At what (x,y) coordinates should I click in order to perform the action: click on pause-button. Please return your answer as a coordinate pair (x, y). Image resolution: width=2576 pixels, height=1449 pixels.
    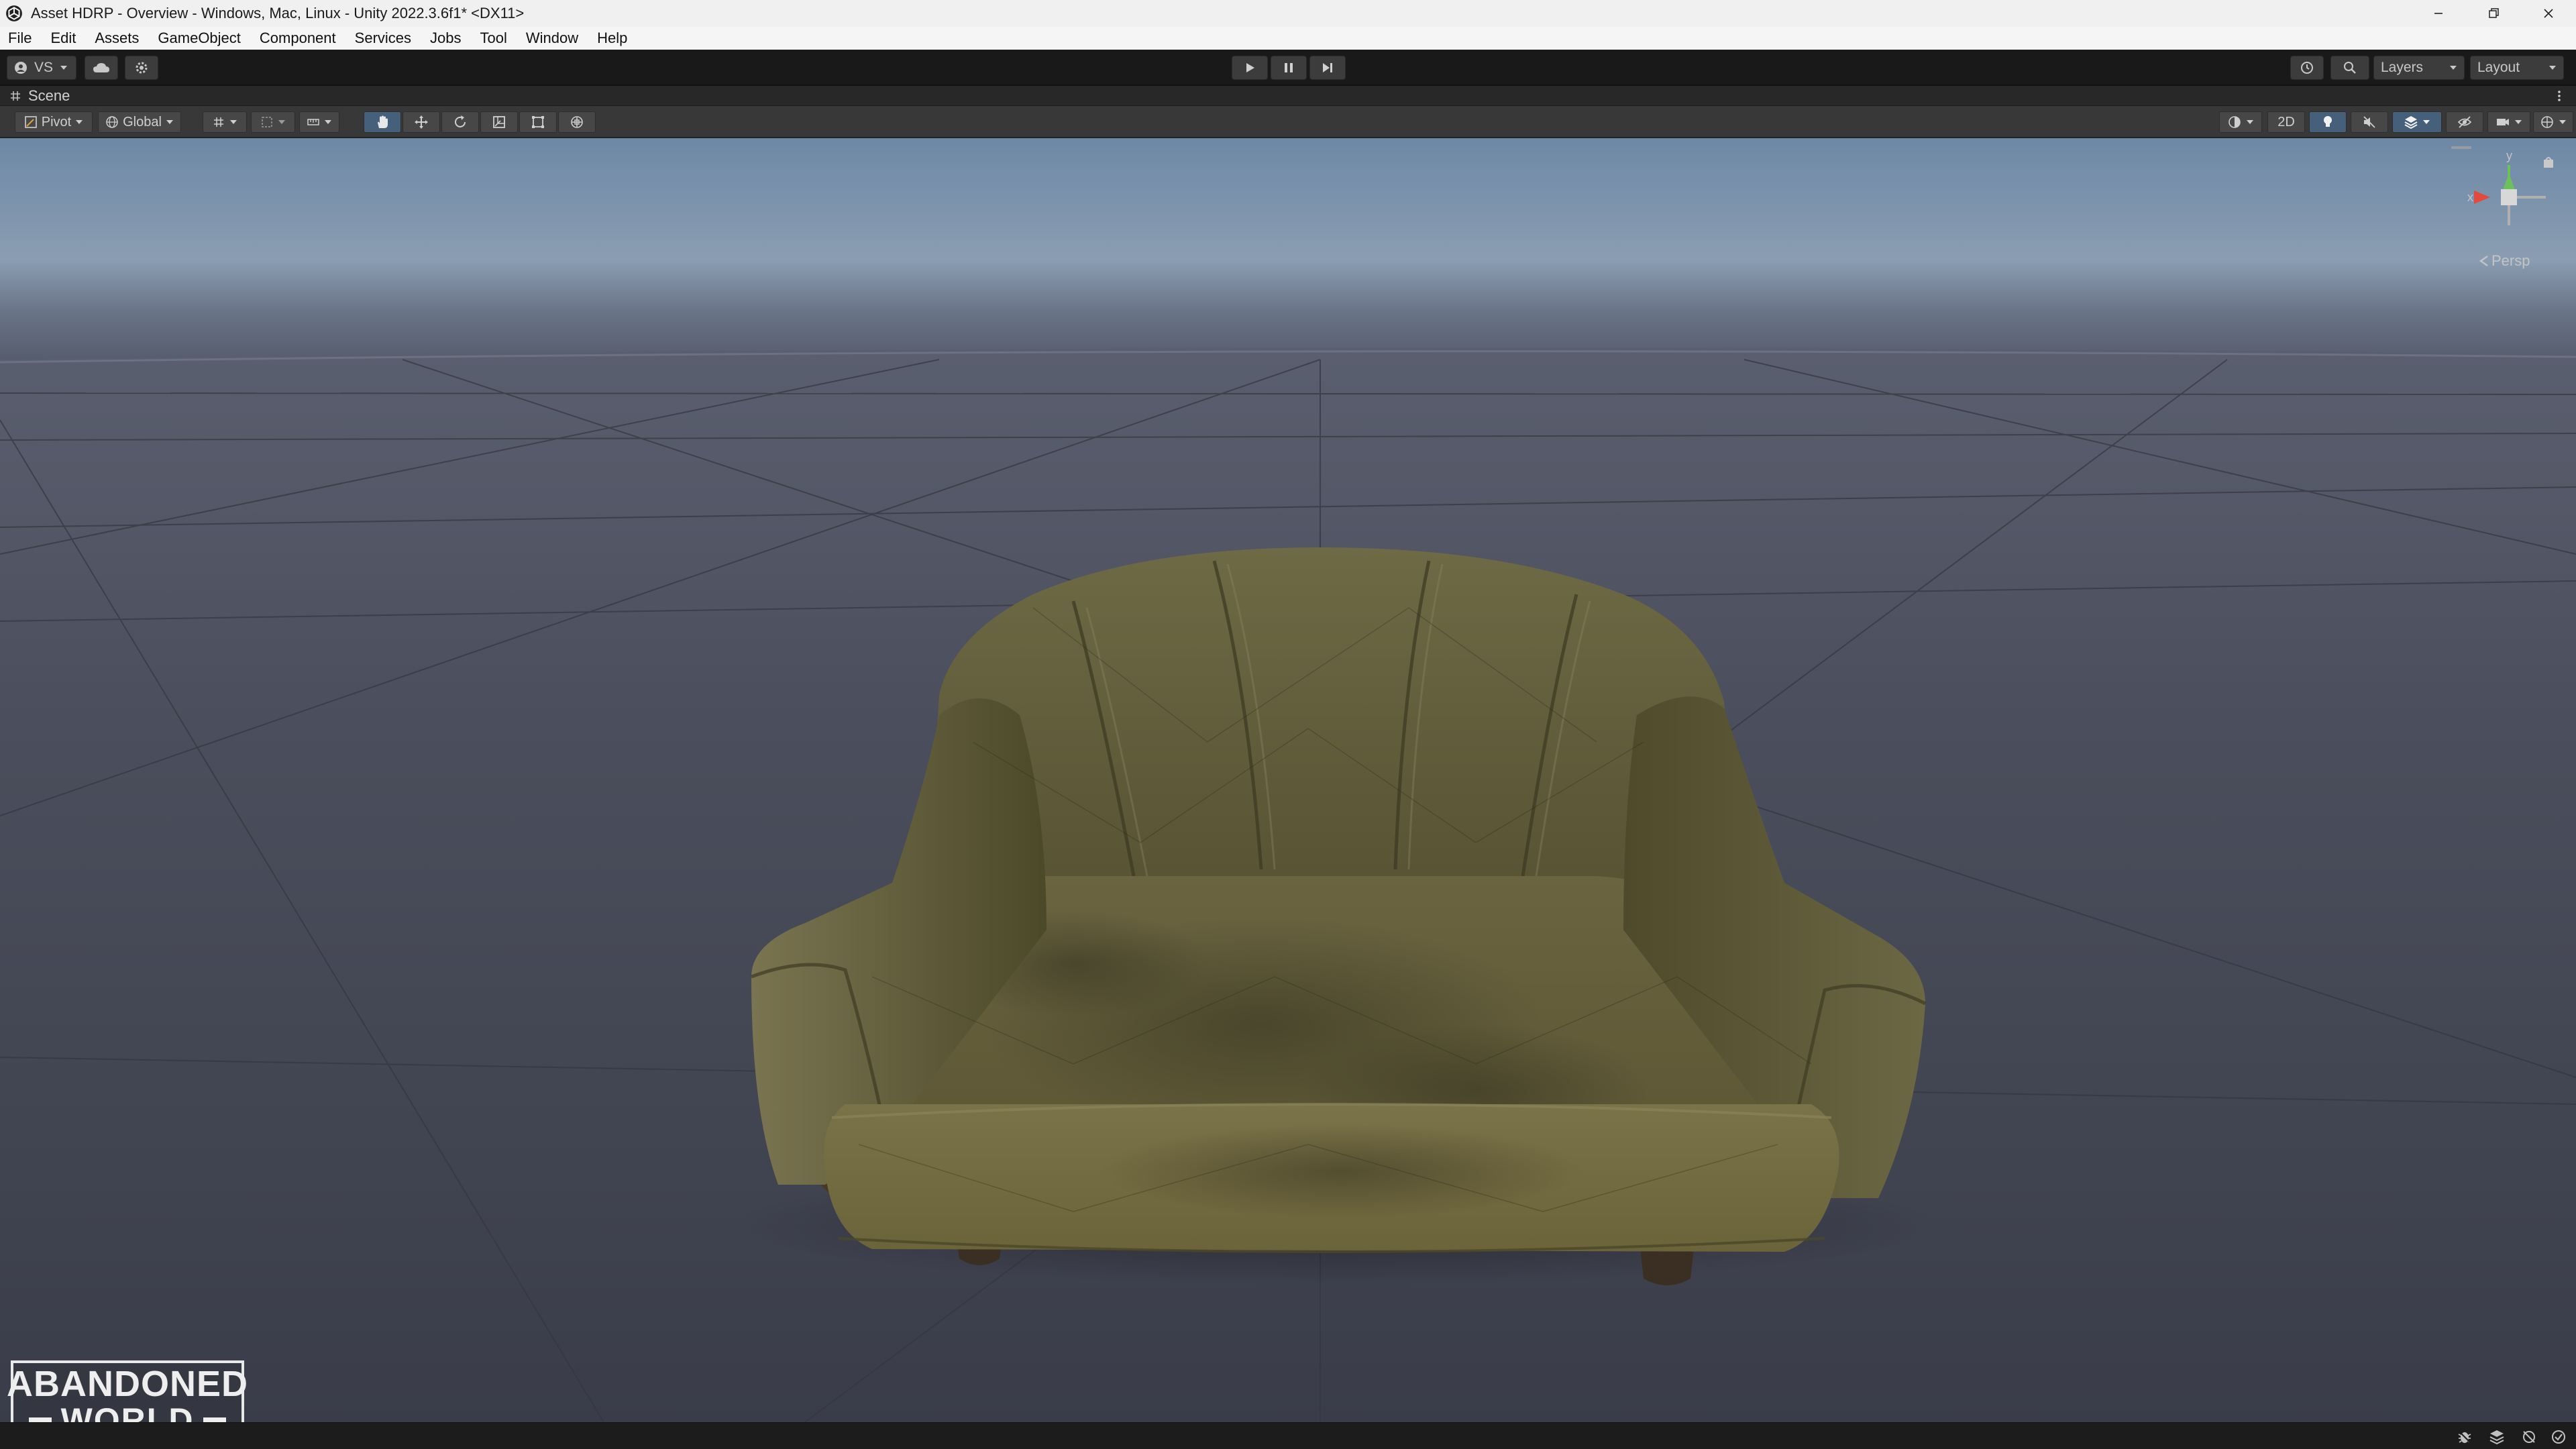
    Looking at the image, I should click on (1289, 68).